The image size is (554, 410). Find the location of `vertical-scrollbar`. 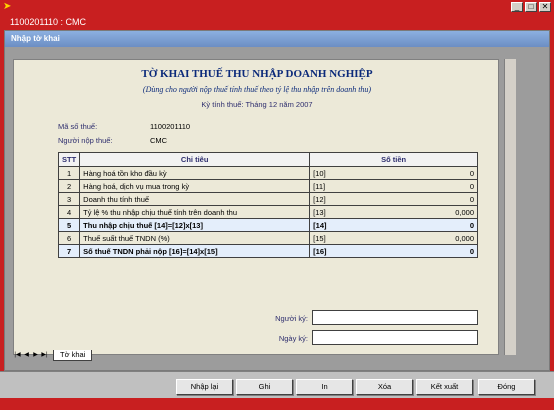

vertical-scrollbar is located at coordinates (510, 207).